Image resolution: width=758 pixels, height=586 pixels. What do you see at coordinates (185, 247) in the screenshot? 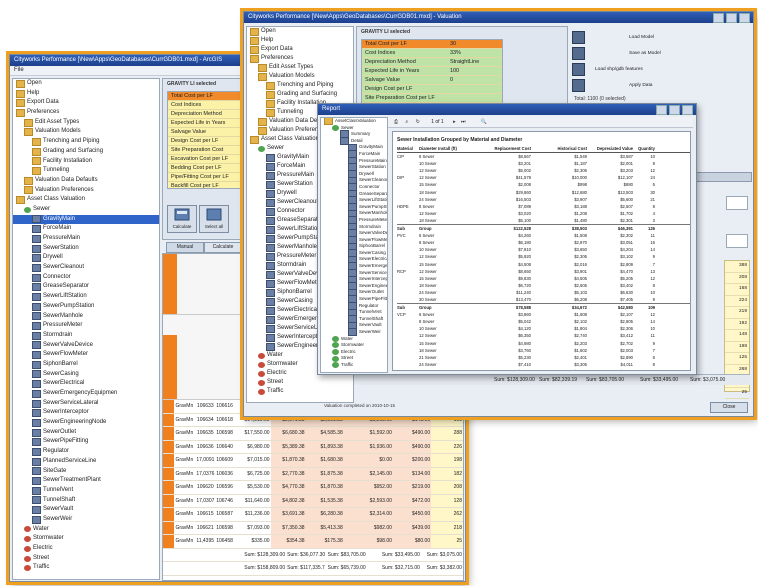
I see `back-tab-manual: Manual` at bounding box center [185, 247].